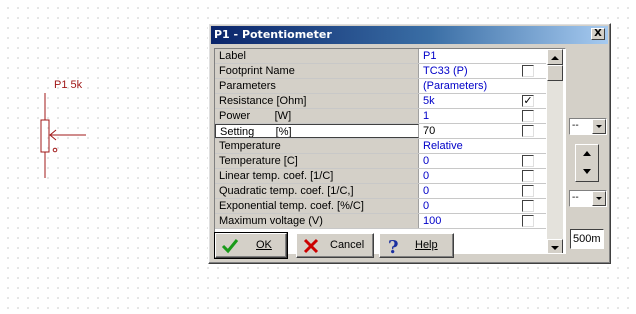 The width and height of the screenshot is (636, 314). Describe the element at coordinates (317, 101) in the screenshot. I see `property-name: Resistance [Ohm]` at that location.